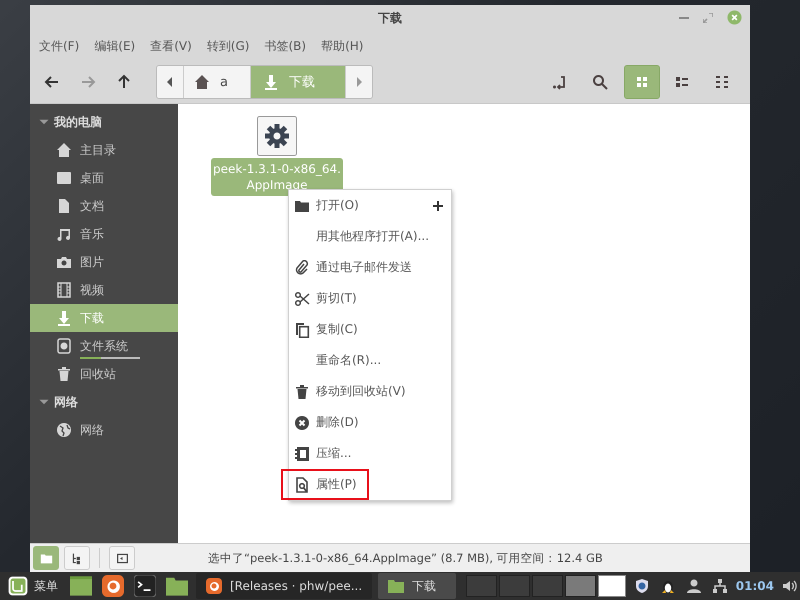  What do you see at coordinates (104, 430) in the screenshot?
I see `sidebar-item: 网络` at bounding box center [104, 430].